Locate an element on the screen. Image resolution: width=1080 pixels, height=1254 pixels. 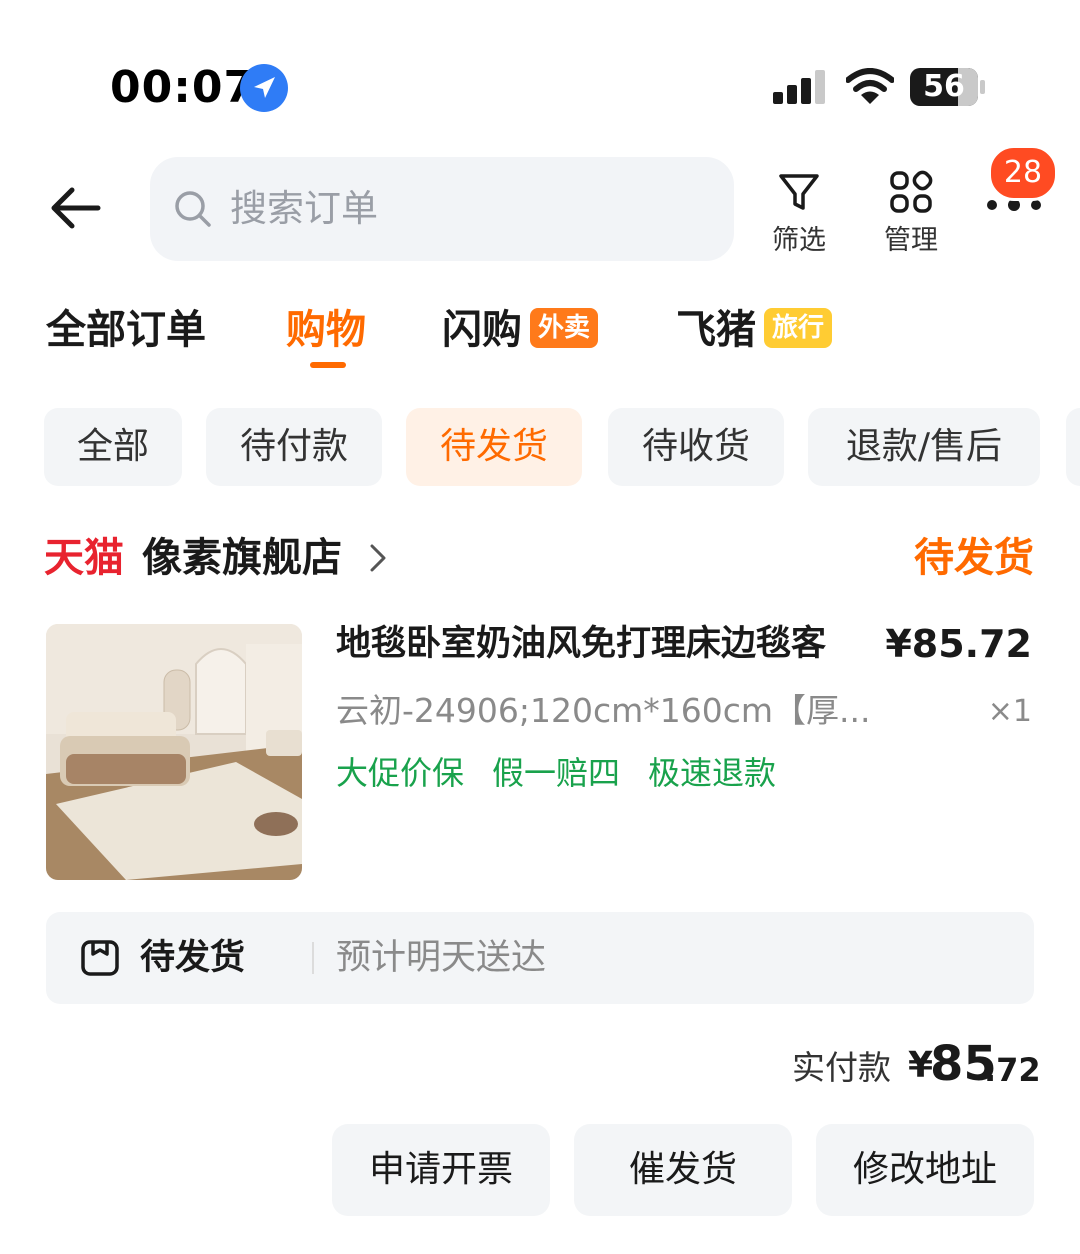
shop-name: 像素旗舰店 is located at coordinates (242, 558).